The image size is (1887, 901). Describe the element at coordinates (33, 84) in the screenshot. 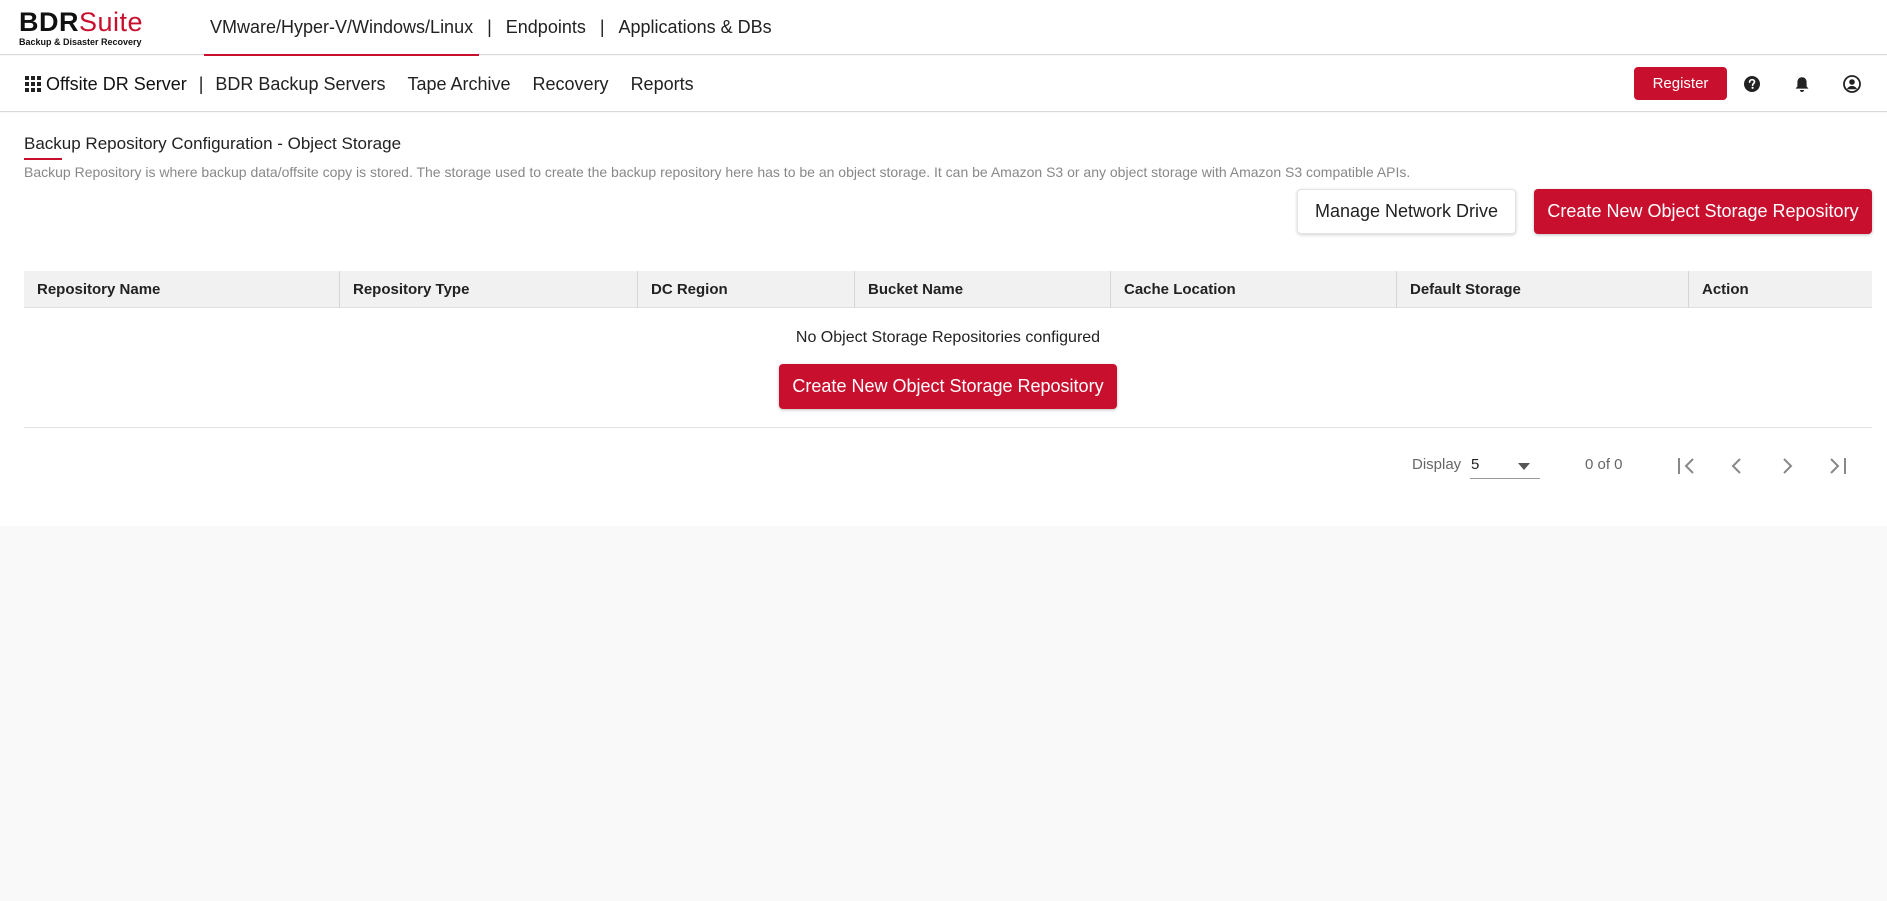

I see `app-grid-icon` at that location.